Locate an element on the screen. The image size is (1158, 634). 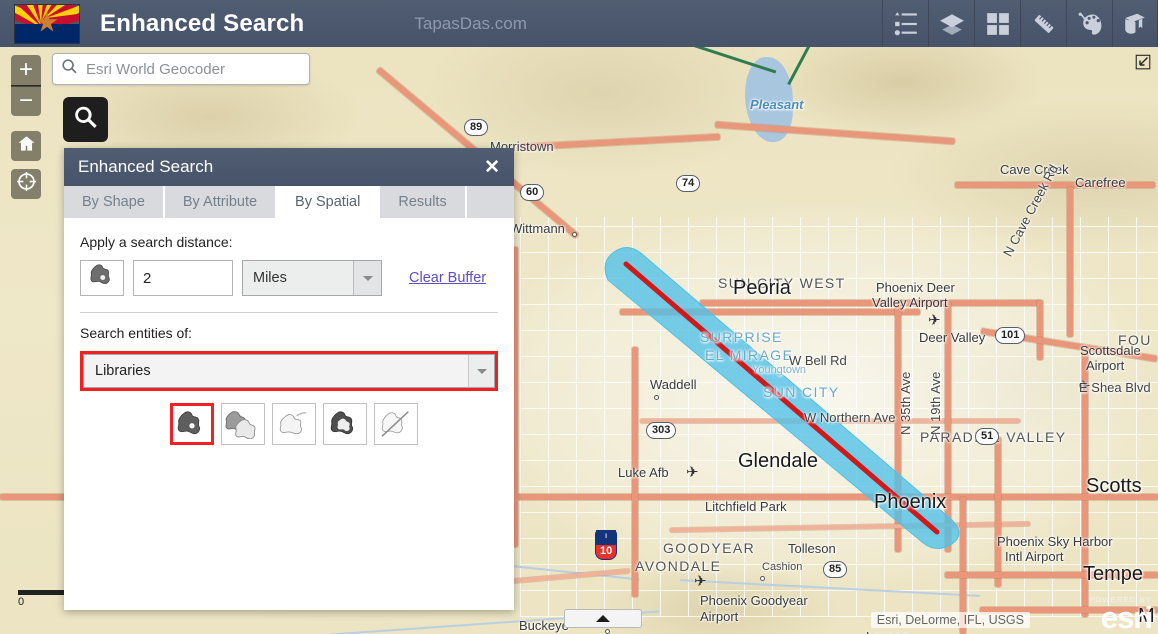
distance-unit-select: Miles is located at coordinates (312, 278).